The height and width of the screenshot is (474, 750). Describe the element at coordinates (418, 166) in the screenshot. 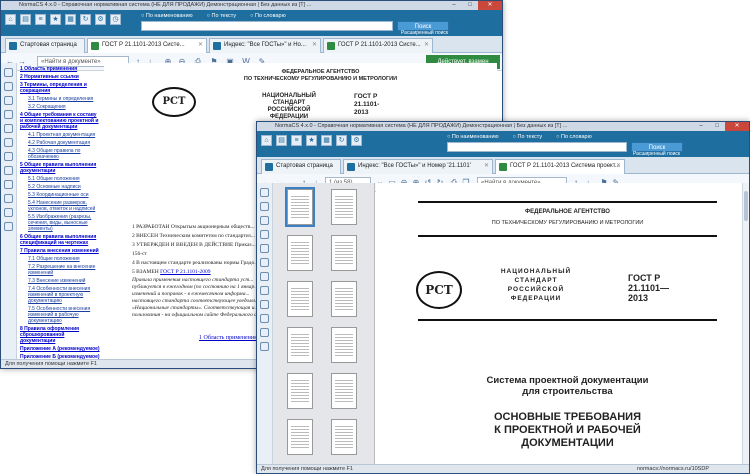

I see `tab-index: Индекс: "Все ГОСТы»" и Номер '21.1101' ✕` at that location.